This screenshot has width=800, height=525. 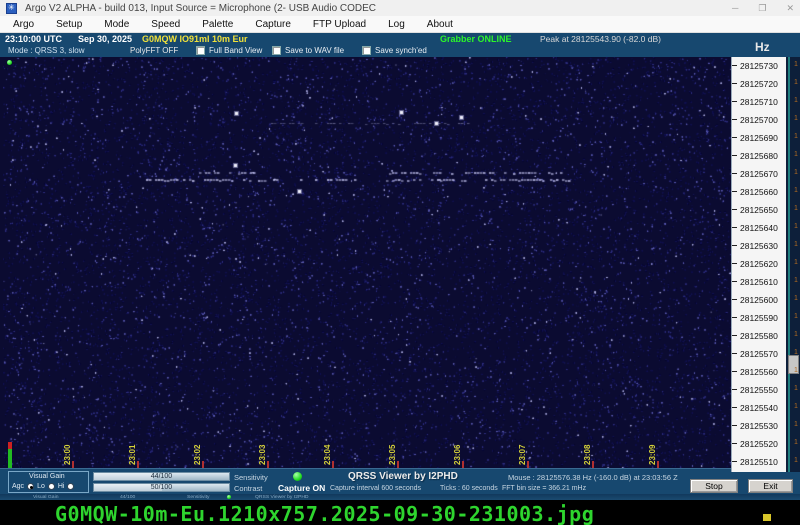 What do you see at coordinates (308, 50) in the screenshot?
I see `checkbox-save-to-wav-file: Save to WAV file` at bounding box center [308, 50].